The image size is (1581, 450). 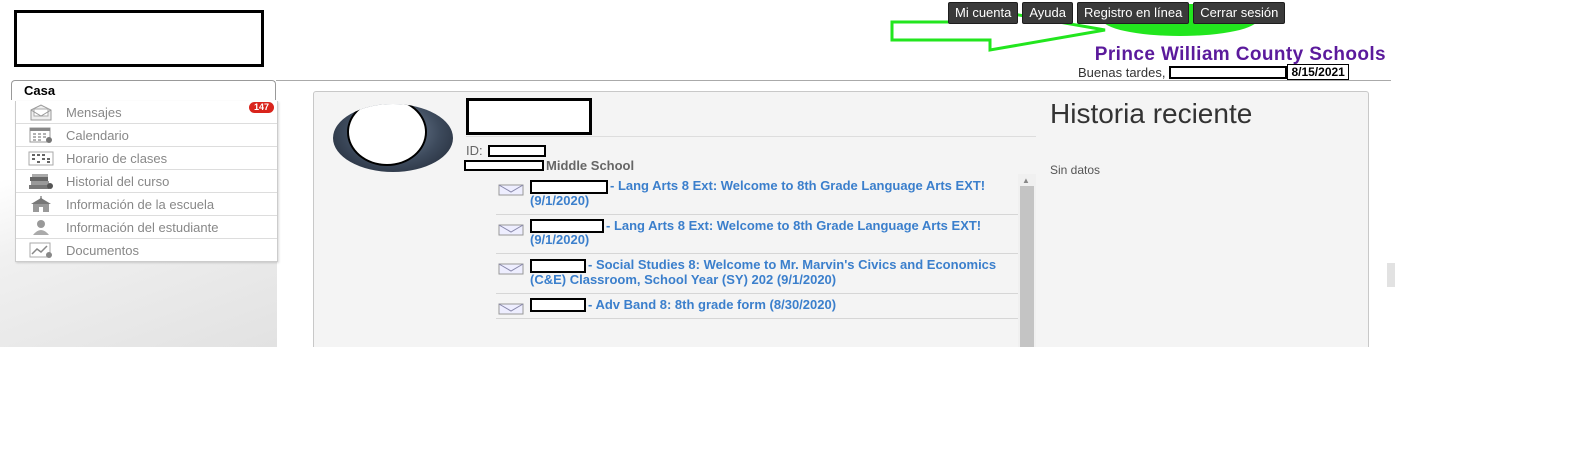 I want to click on sidebar-item-calendar: Calendario, so click(x=146, y=135).